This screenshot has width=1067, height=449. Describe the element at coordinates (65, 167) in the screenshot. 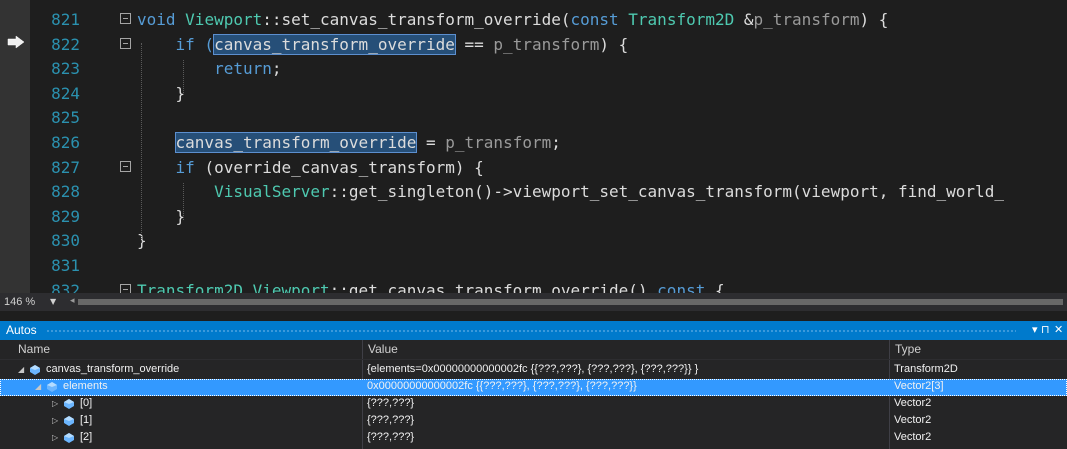

I see `line-number: 827` at that location.